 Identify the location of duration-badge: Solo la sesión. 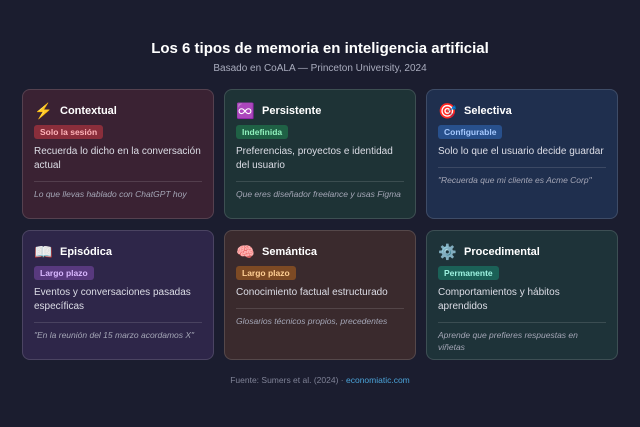
(69, 132).